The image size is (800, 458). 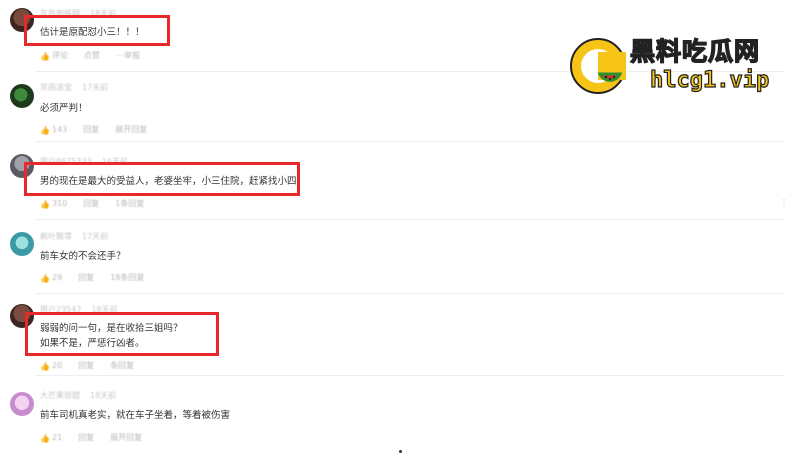 What do you see at coordinates (95, 365) in the screenshot?
I see `comment-actions: 👍 20 回复 条回复` at bounding box center [95, 365].